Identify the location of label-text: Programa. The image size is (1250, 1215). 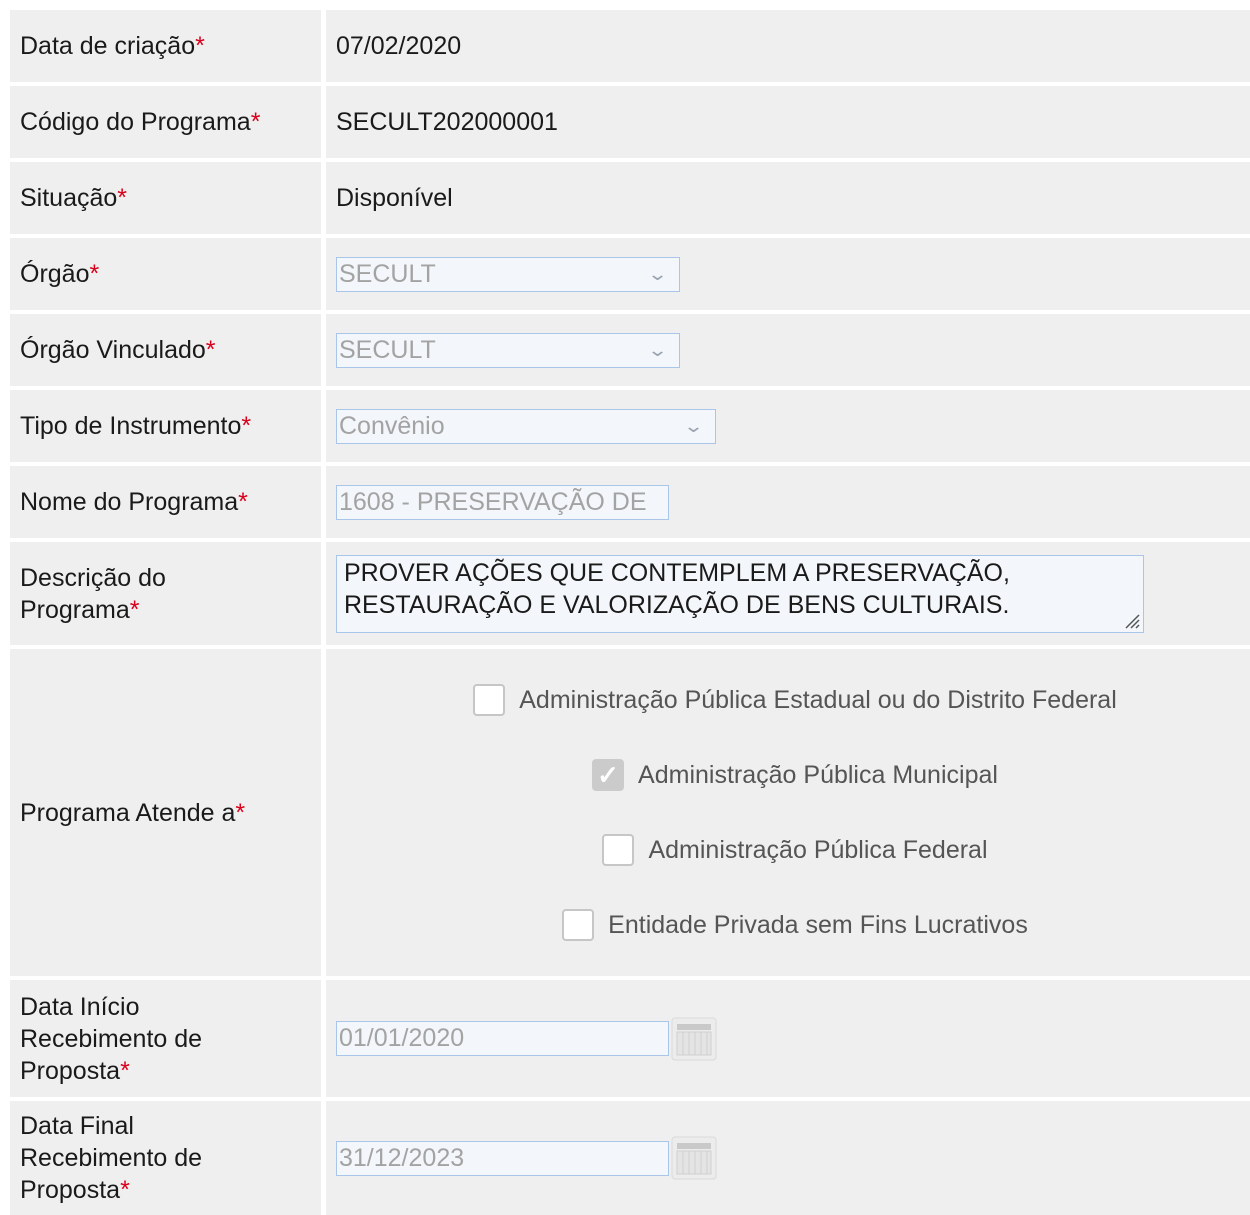
(75, 609).